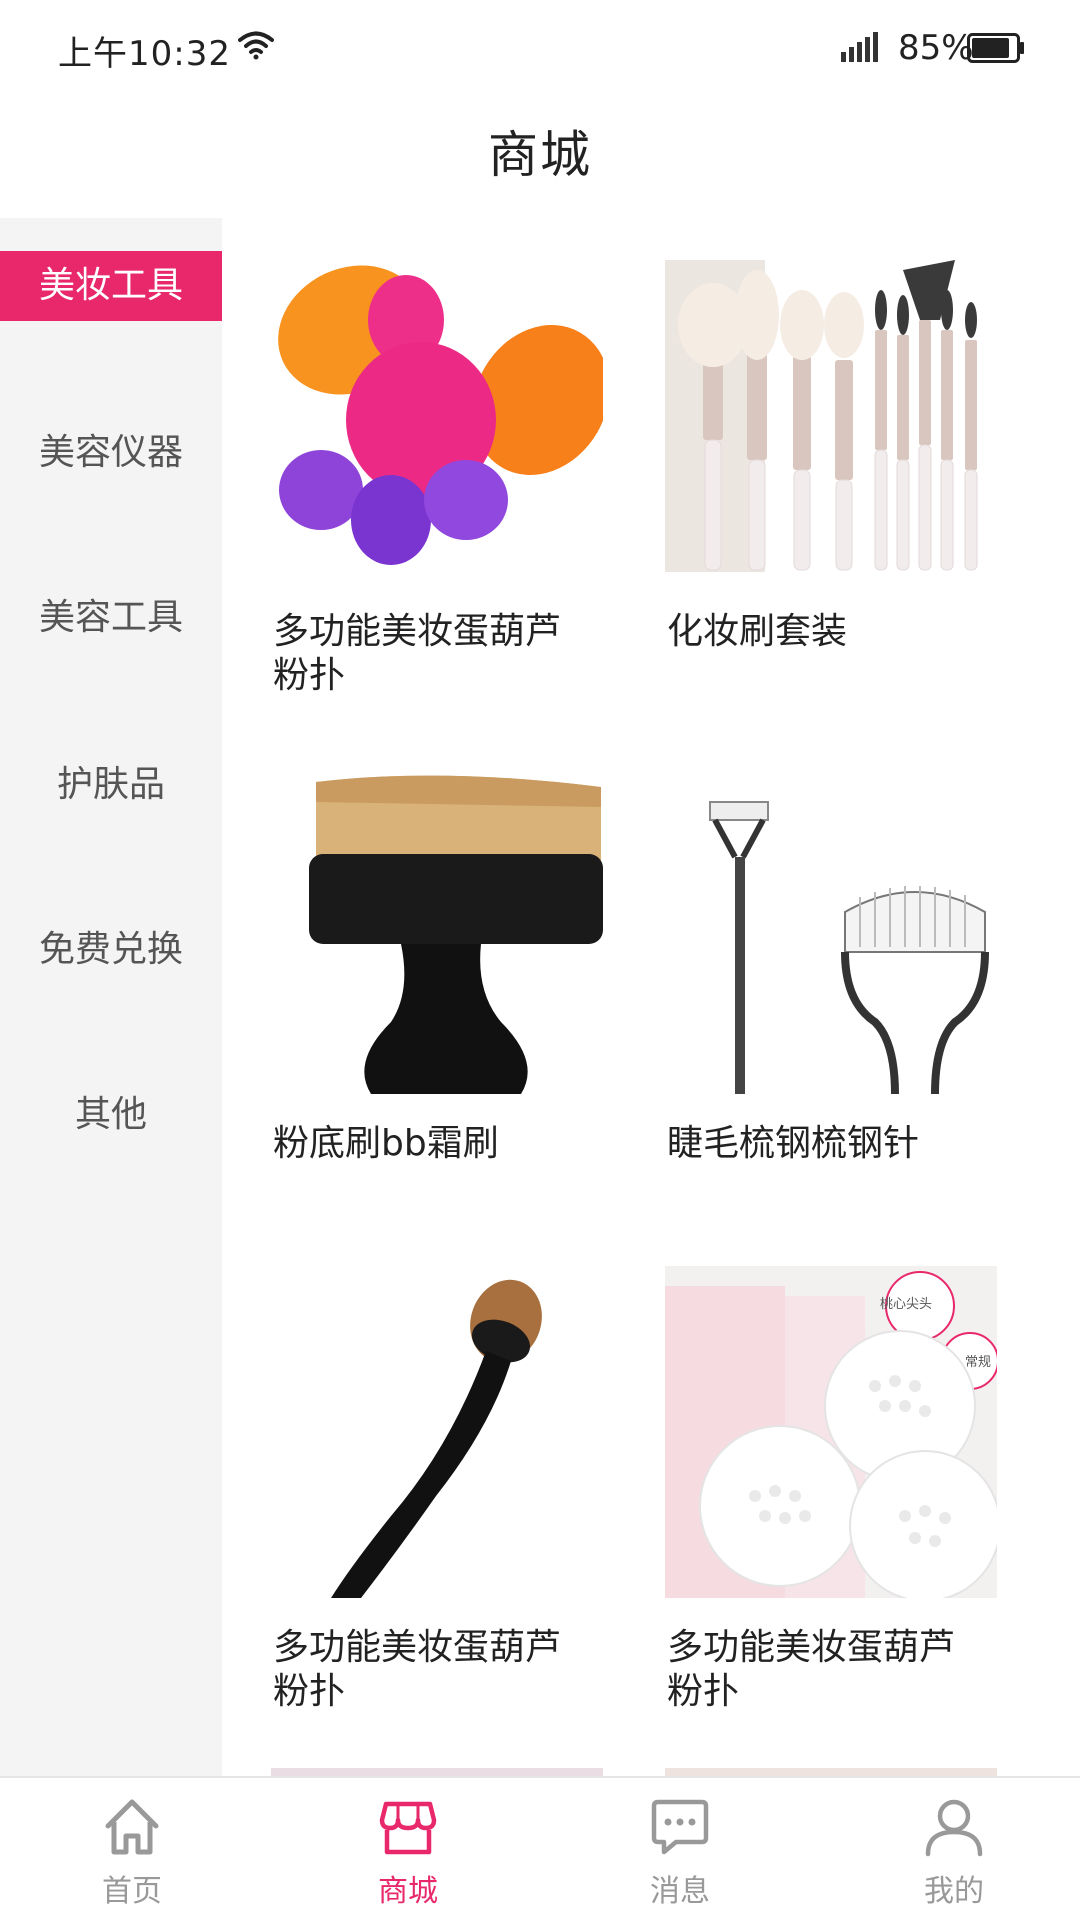 Image resolution: width=1080 pixels, height=1920 pixels. Describe the element at coordinates (144, 54) in the screenshot. I see `status-time: 上午10:32` at that location.